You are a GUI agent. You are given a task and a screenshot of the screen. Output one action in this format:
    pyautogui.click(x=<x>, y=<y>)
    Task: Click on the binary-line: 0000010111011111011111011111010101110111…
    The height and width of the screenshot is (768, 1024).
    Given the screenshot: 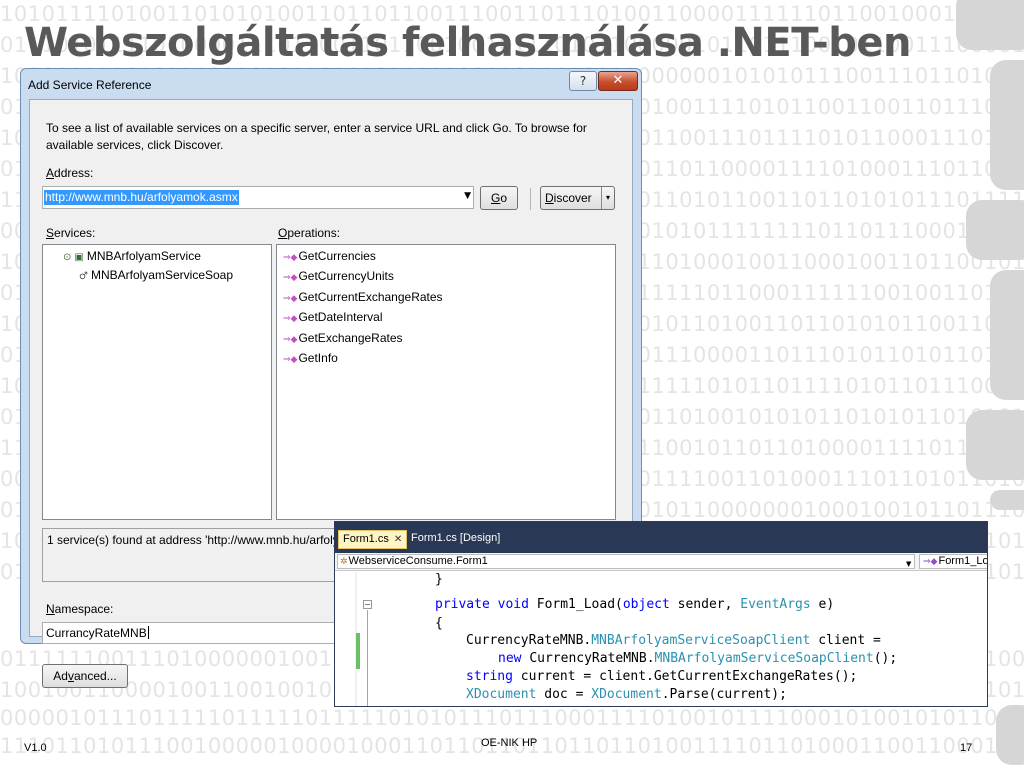 What is the action you would take?
    pyautogui.click(x=512, y=718)
    